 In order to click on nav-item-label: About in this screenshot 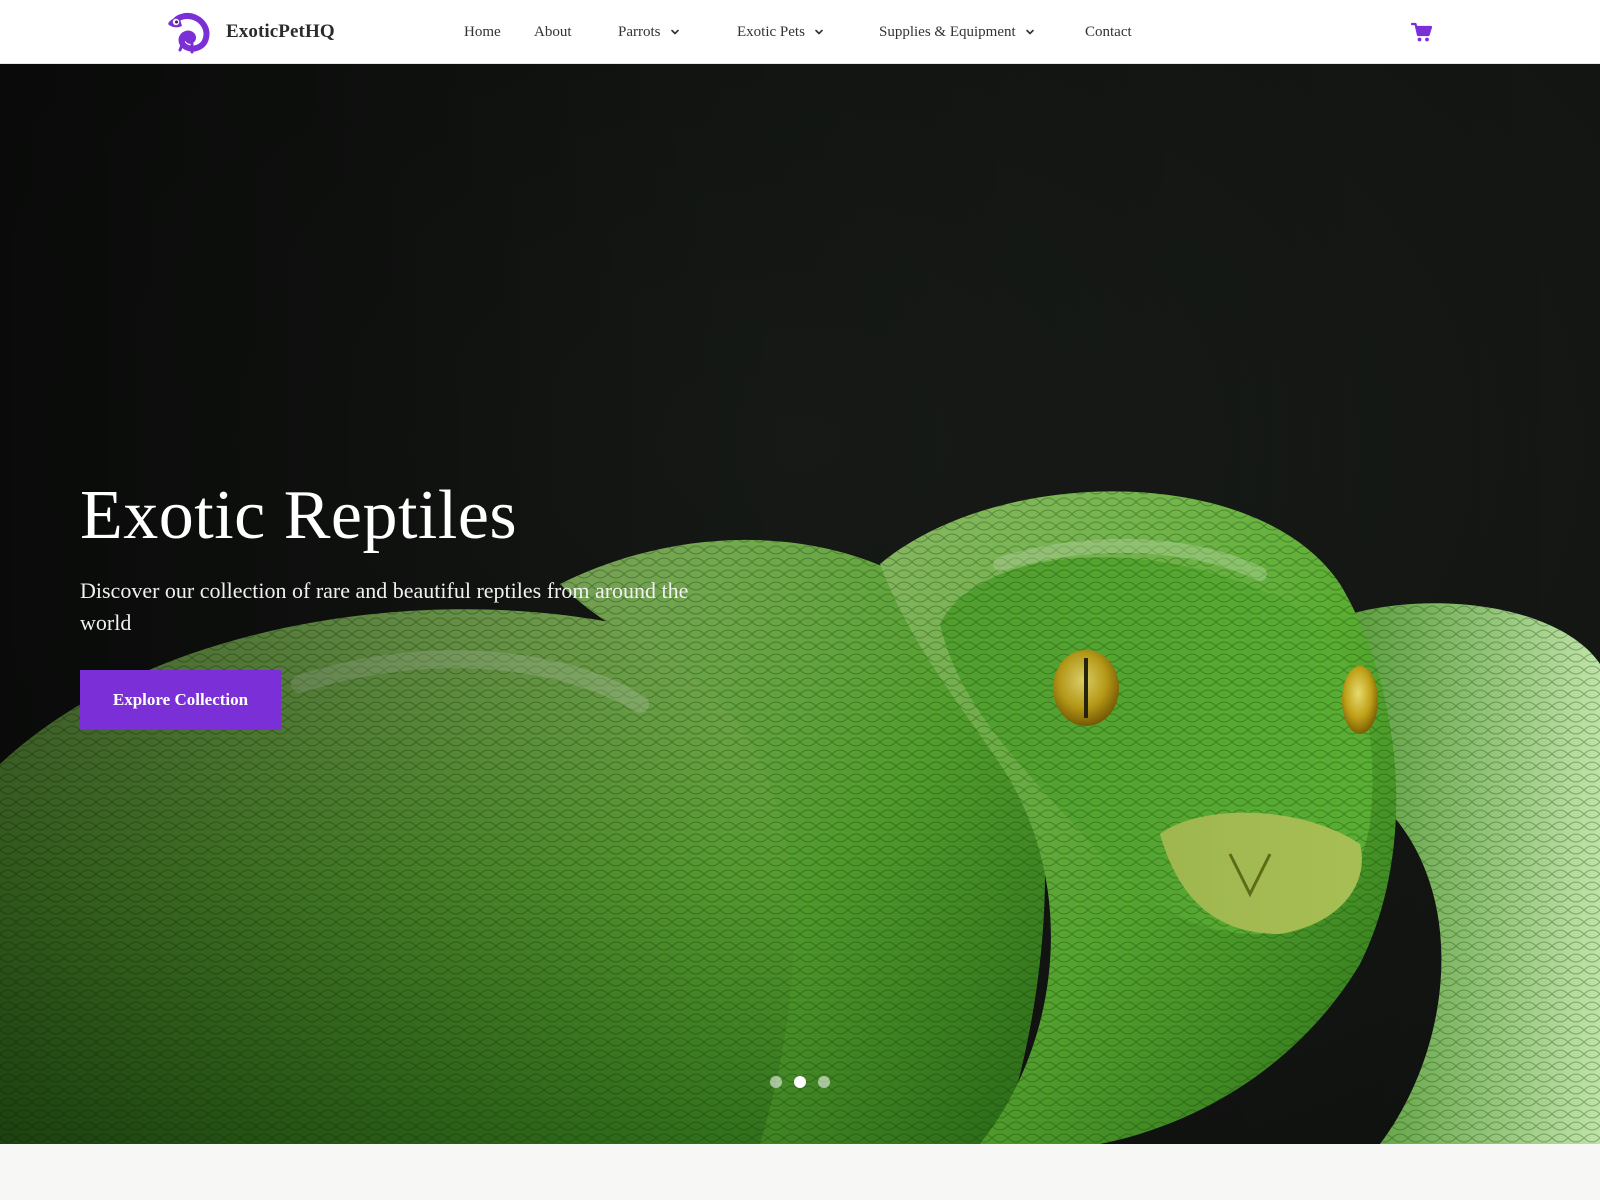, I will do `click(553, 31)`.